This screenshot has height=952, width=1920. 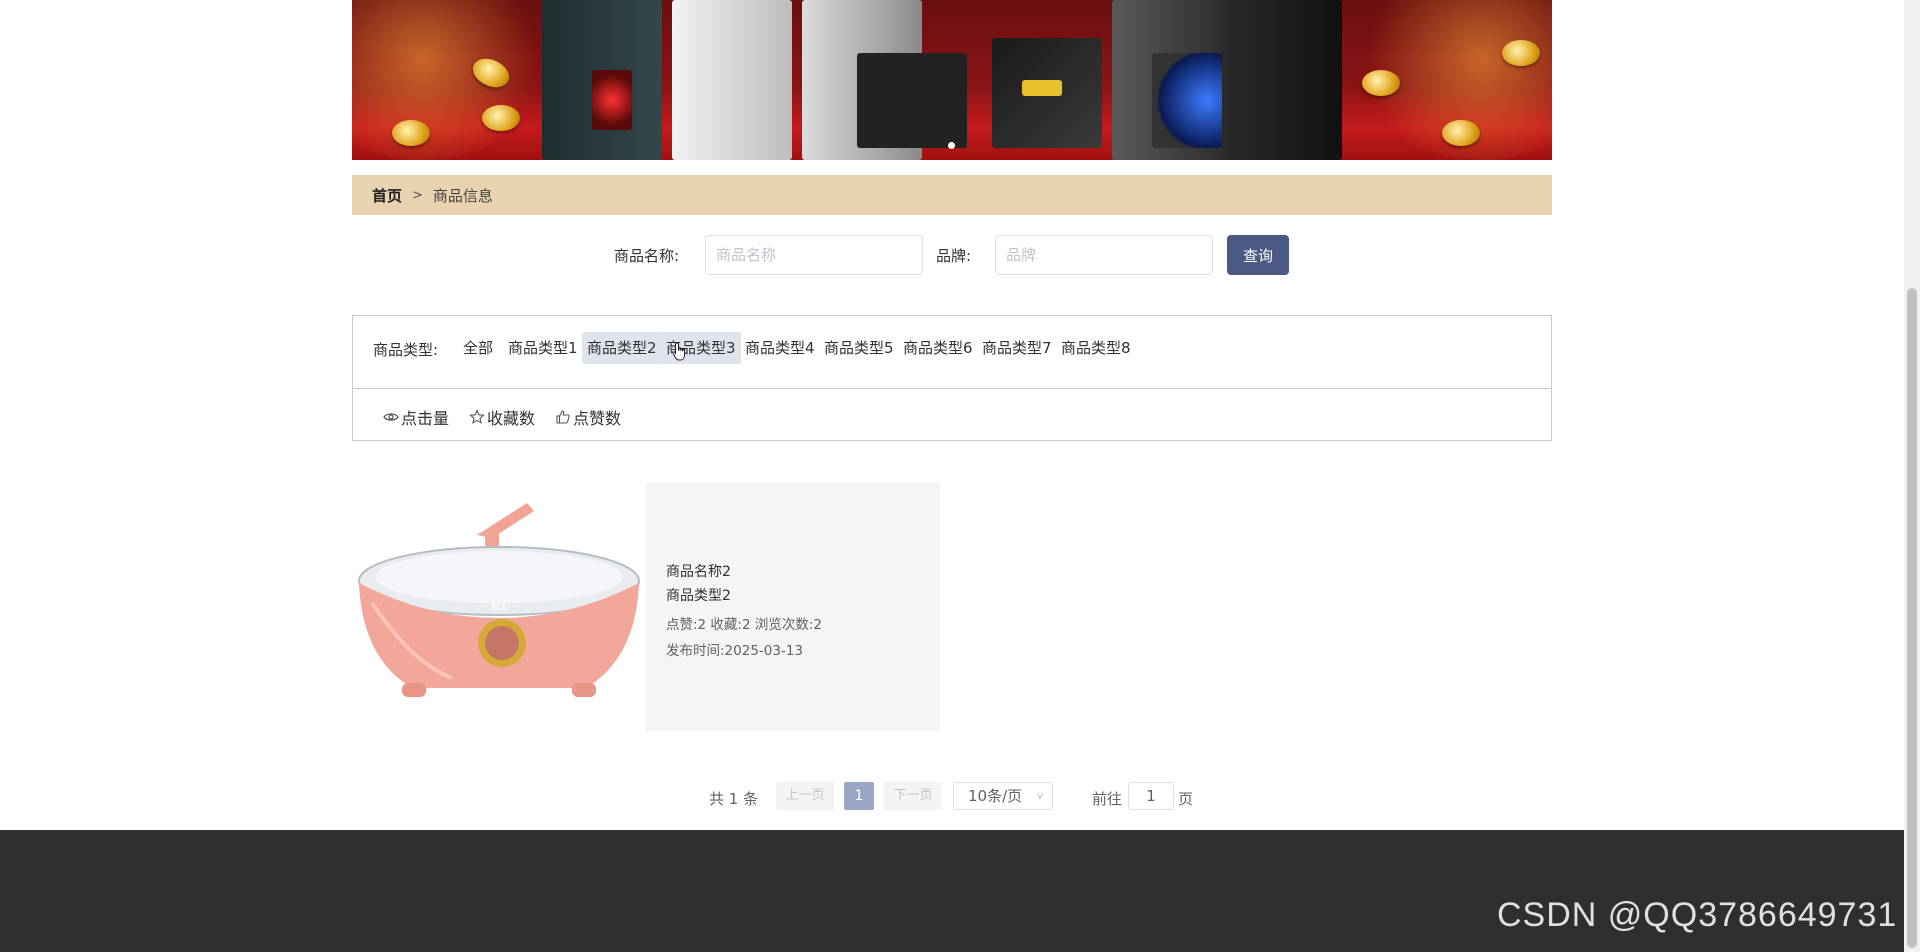 I want to click on pagination-total: 共 1 条, so click(x=734, y=799).